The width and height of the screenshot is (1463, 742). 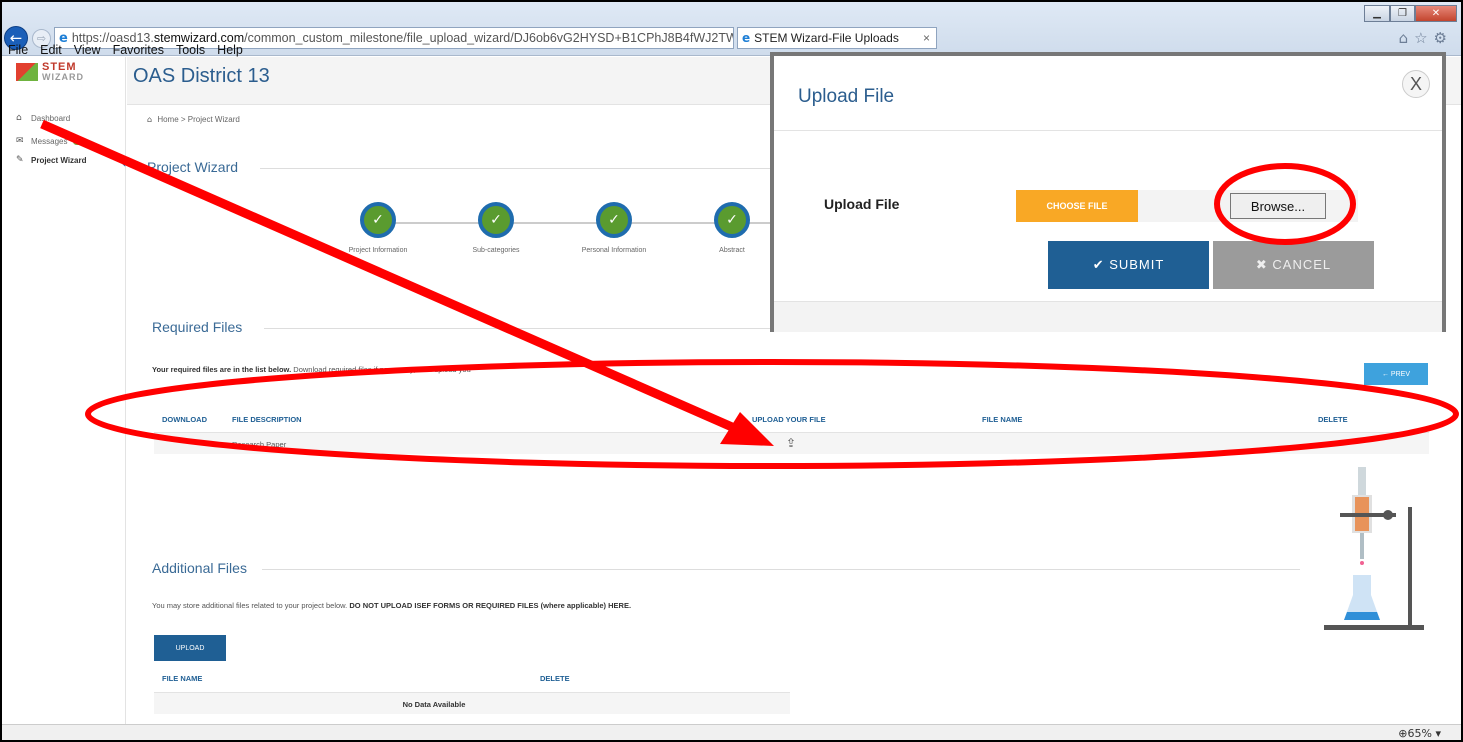 I want to click on sidebar-label: Dashboard, so click(x=51, y=118).